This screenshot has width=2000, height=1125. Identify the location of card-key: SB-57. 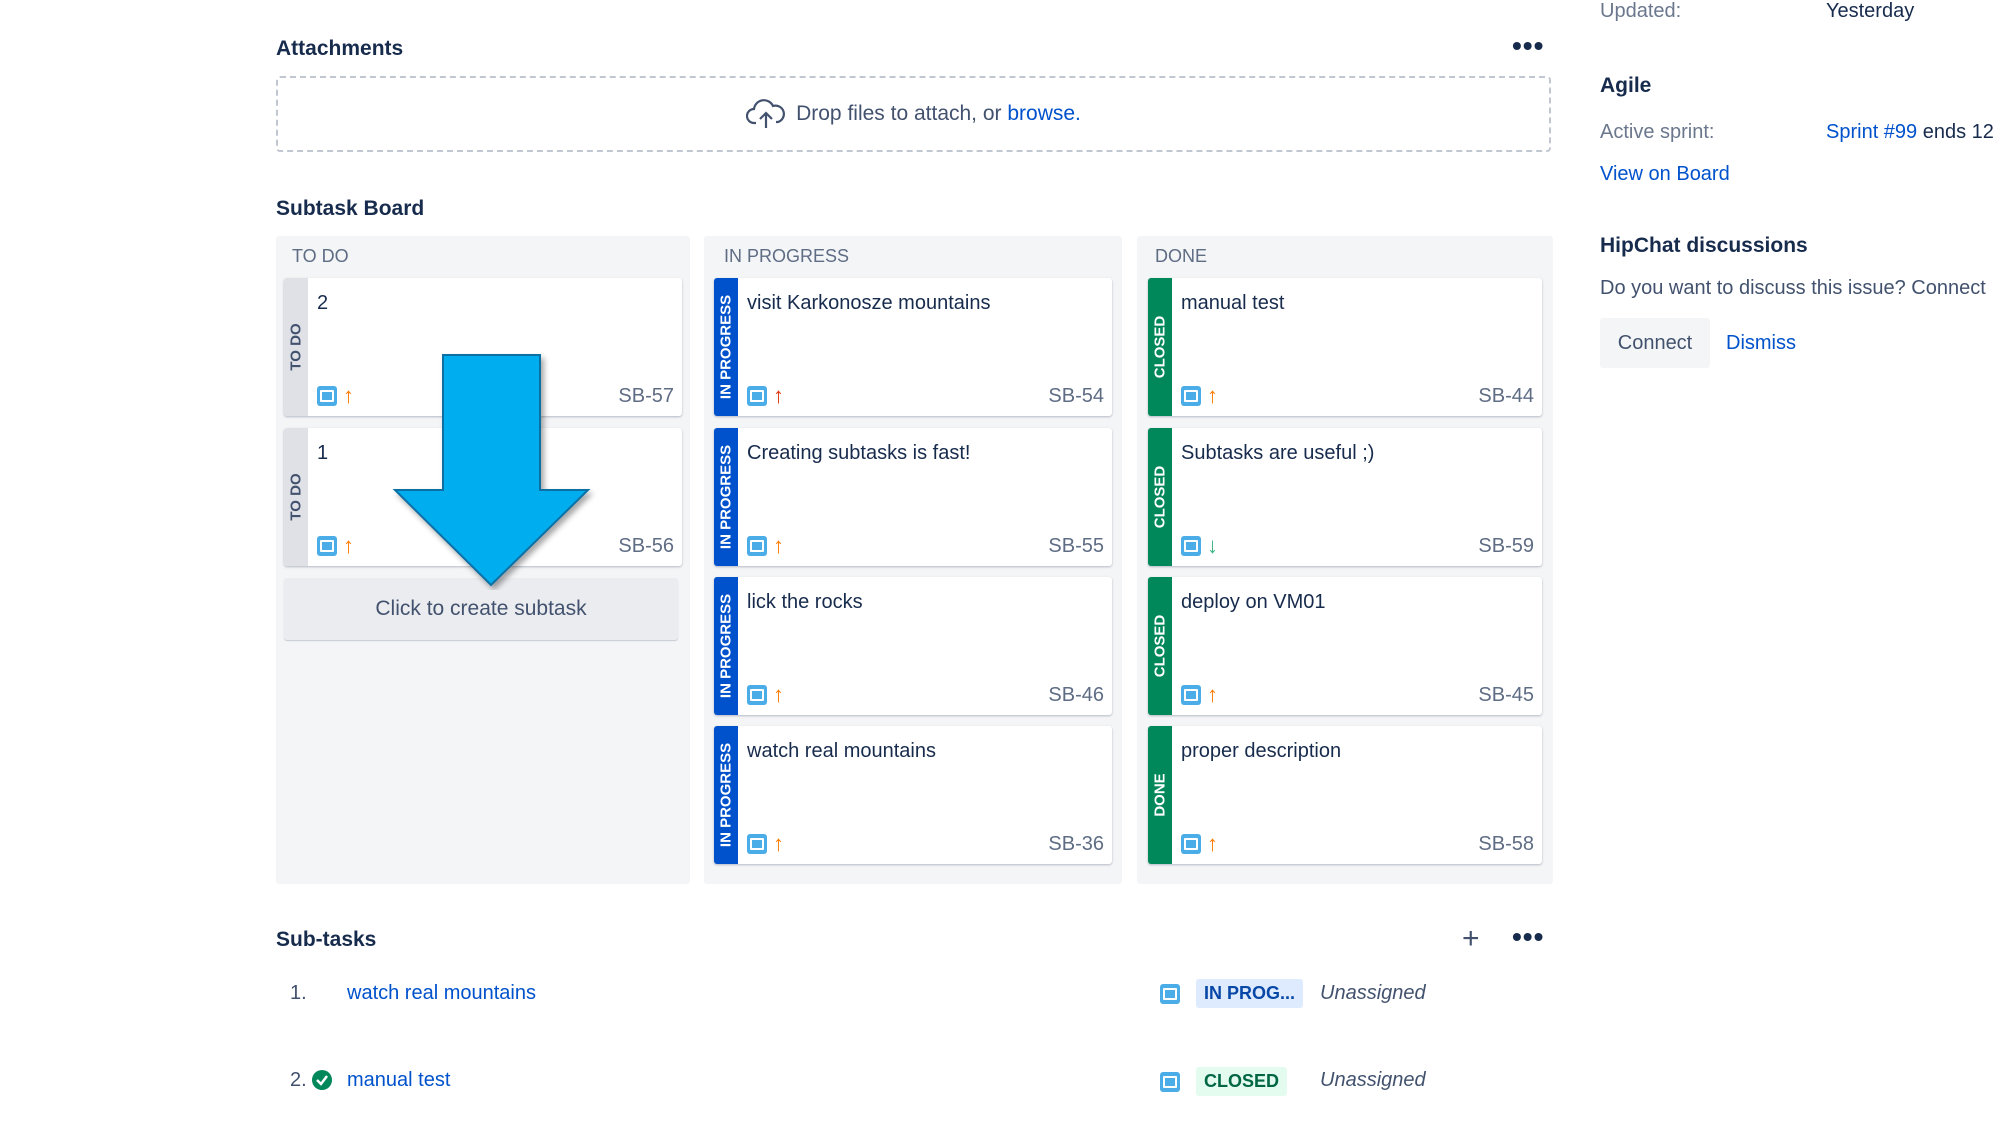
(646, 396).